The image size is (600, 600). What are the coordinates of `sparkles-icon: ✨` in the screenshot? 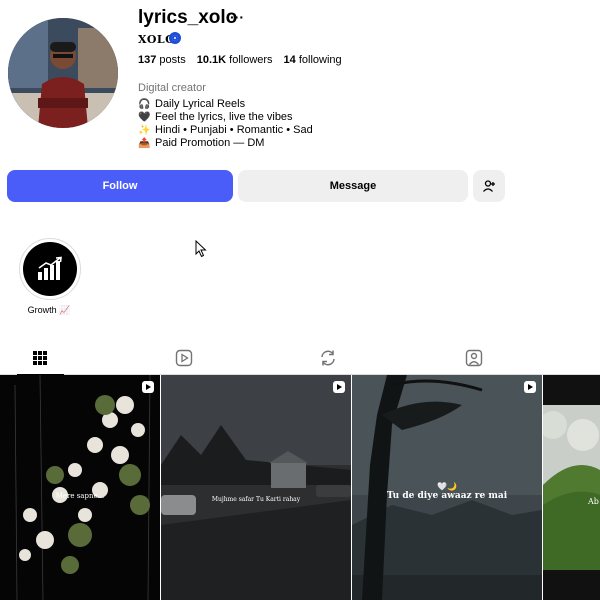 It's located at (144, 130).